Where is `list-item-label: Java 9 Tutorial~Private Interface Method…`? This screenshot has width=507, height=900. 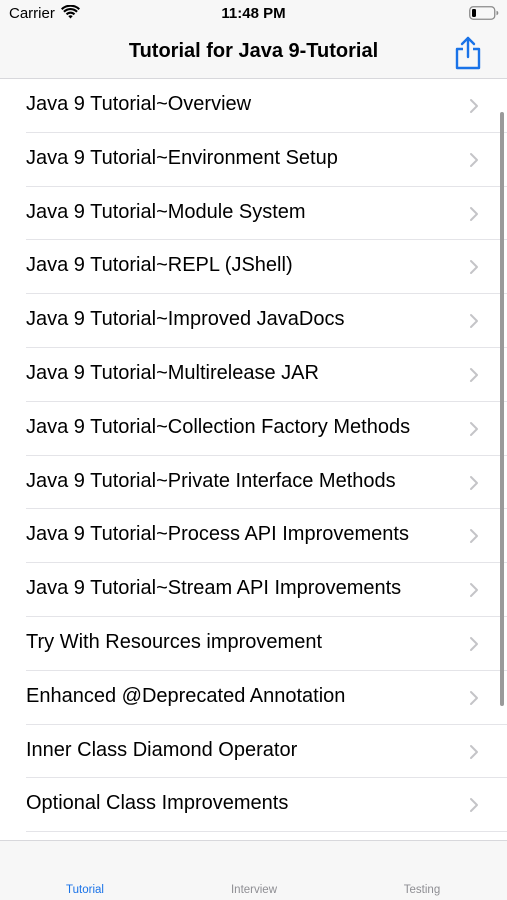
list-item-label: Java 9 Tutorial~Private Interface Method… is located at coordinates (211, 480).